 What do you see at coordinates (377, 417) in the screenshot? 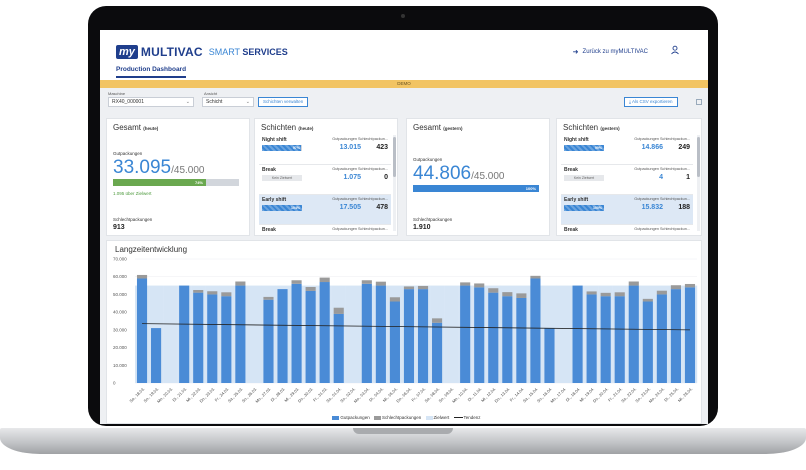
I see `legend-swatch-scrap` at bounding box center [377, 417].